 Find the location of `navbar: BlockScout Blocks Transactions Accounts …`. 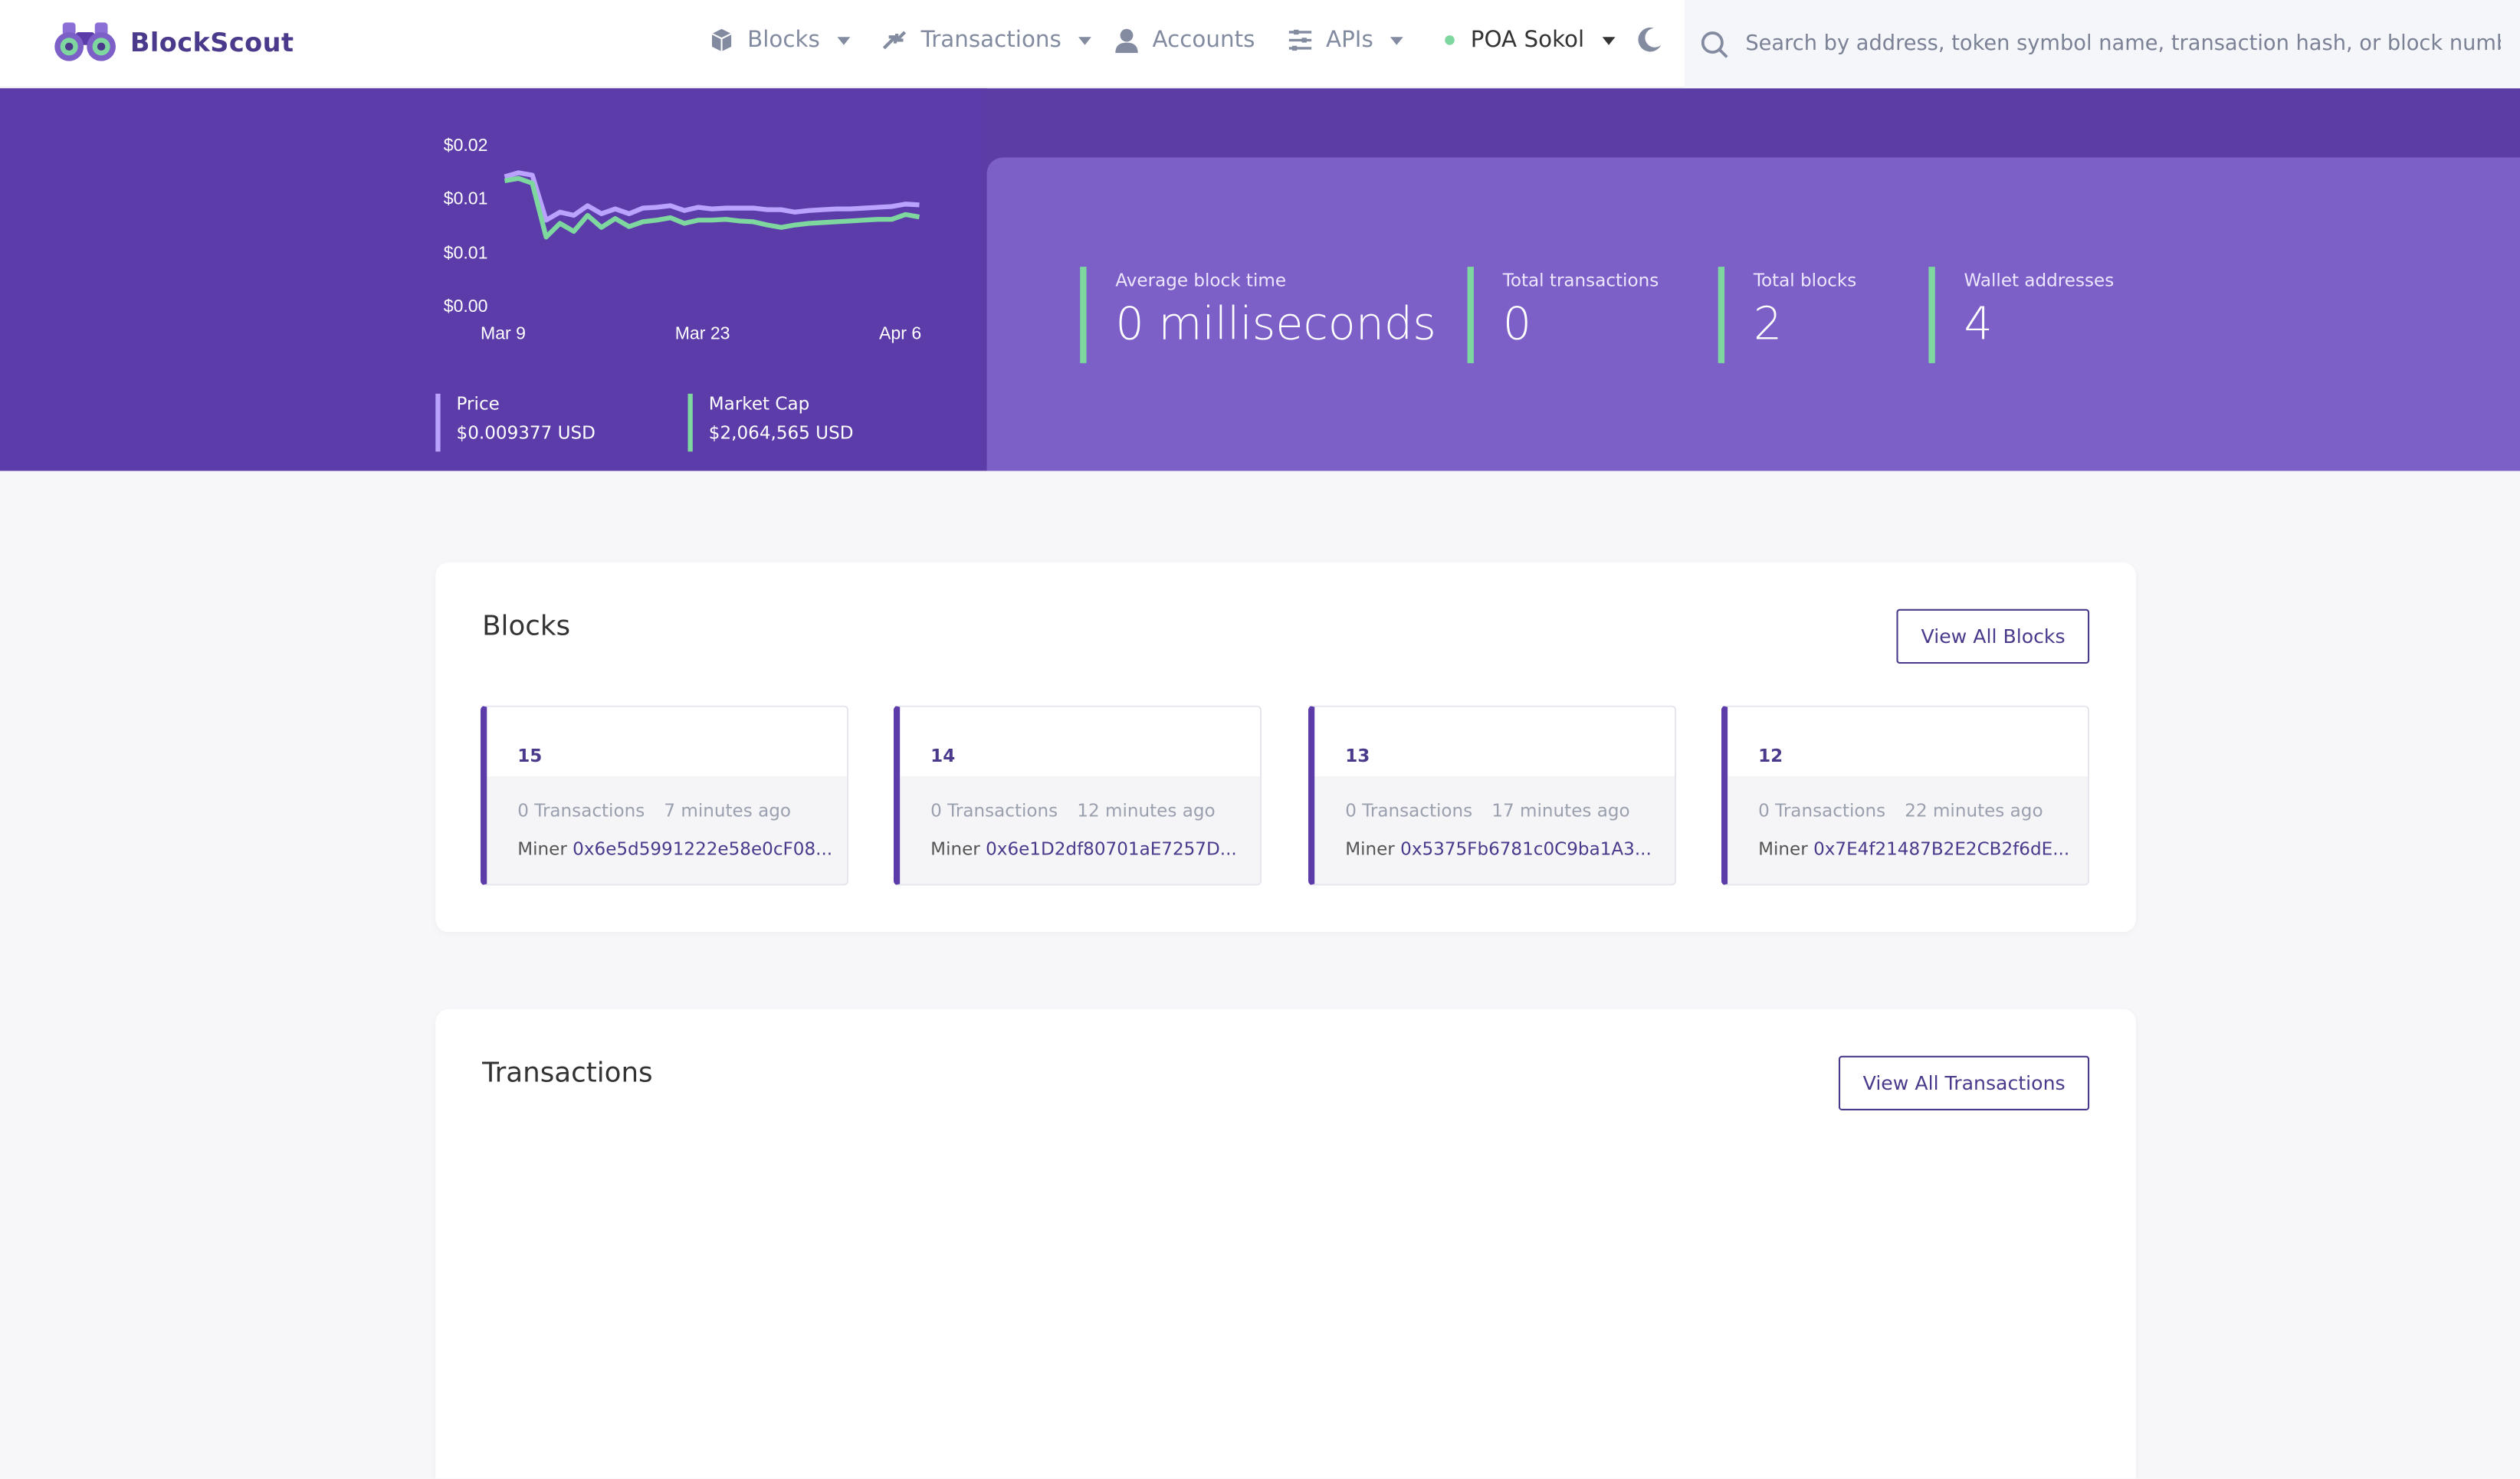

navbar: BlockScout Blocks Transactions Accounts … is located at coordinates (1260, 44).